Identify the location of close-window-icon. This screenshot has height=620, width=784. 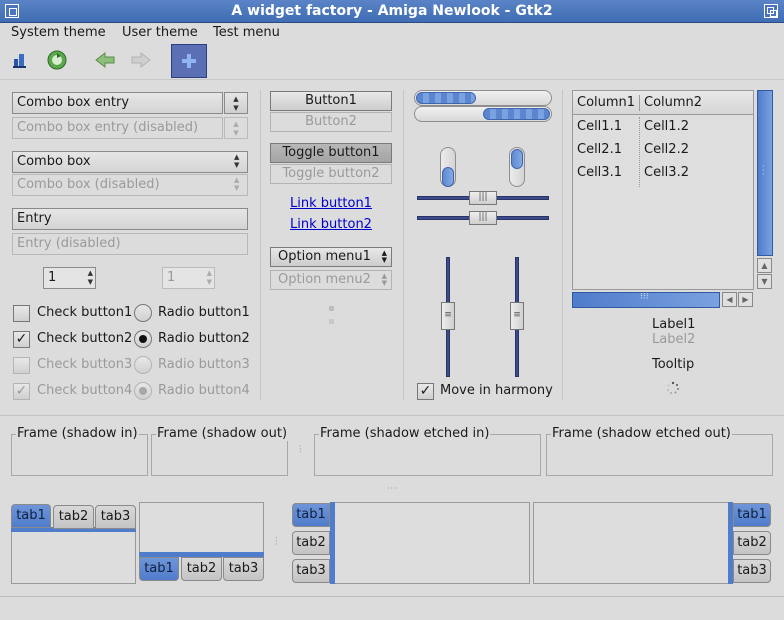
(12, 11).